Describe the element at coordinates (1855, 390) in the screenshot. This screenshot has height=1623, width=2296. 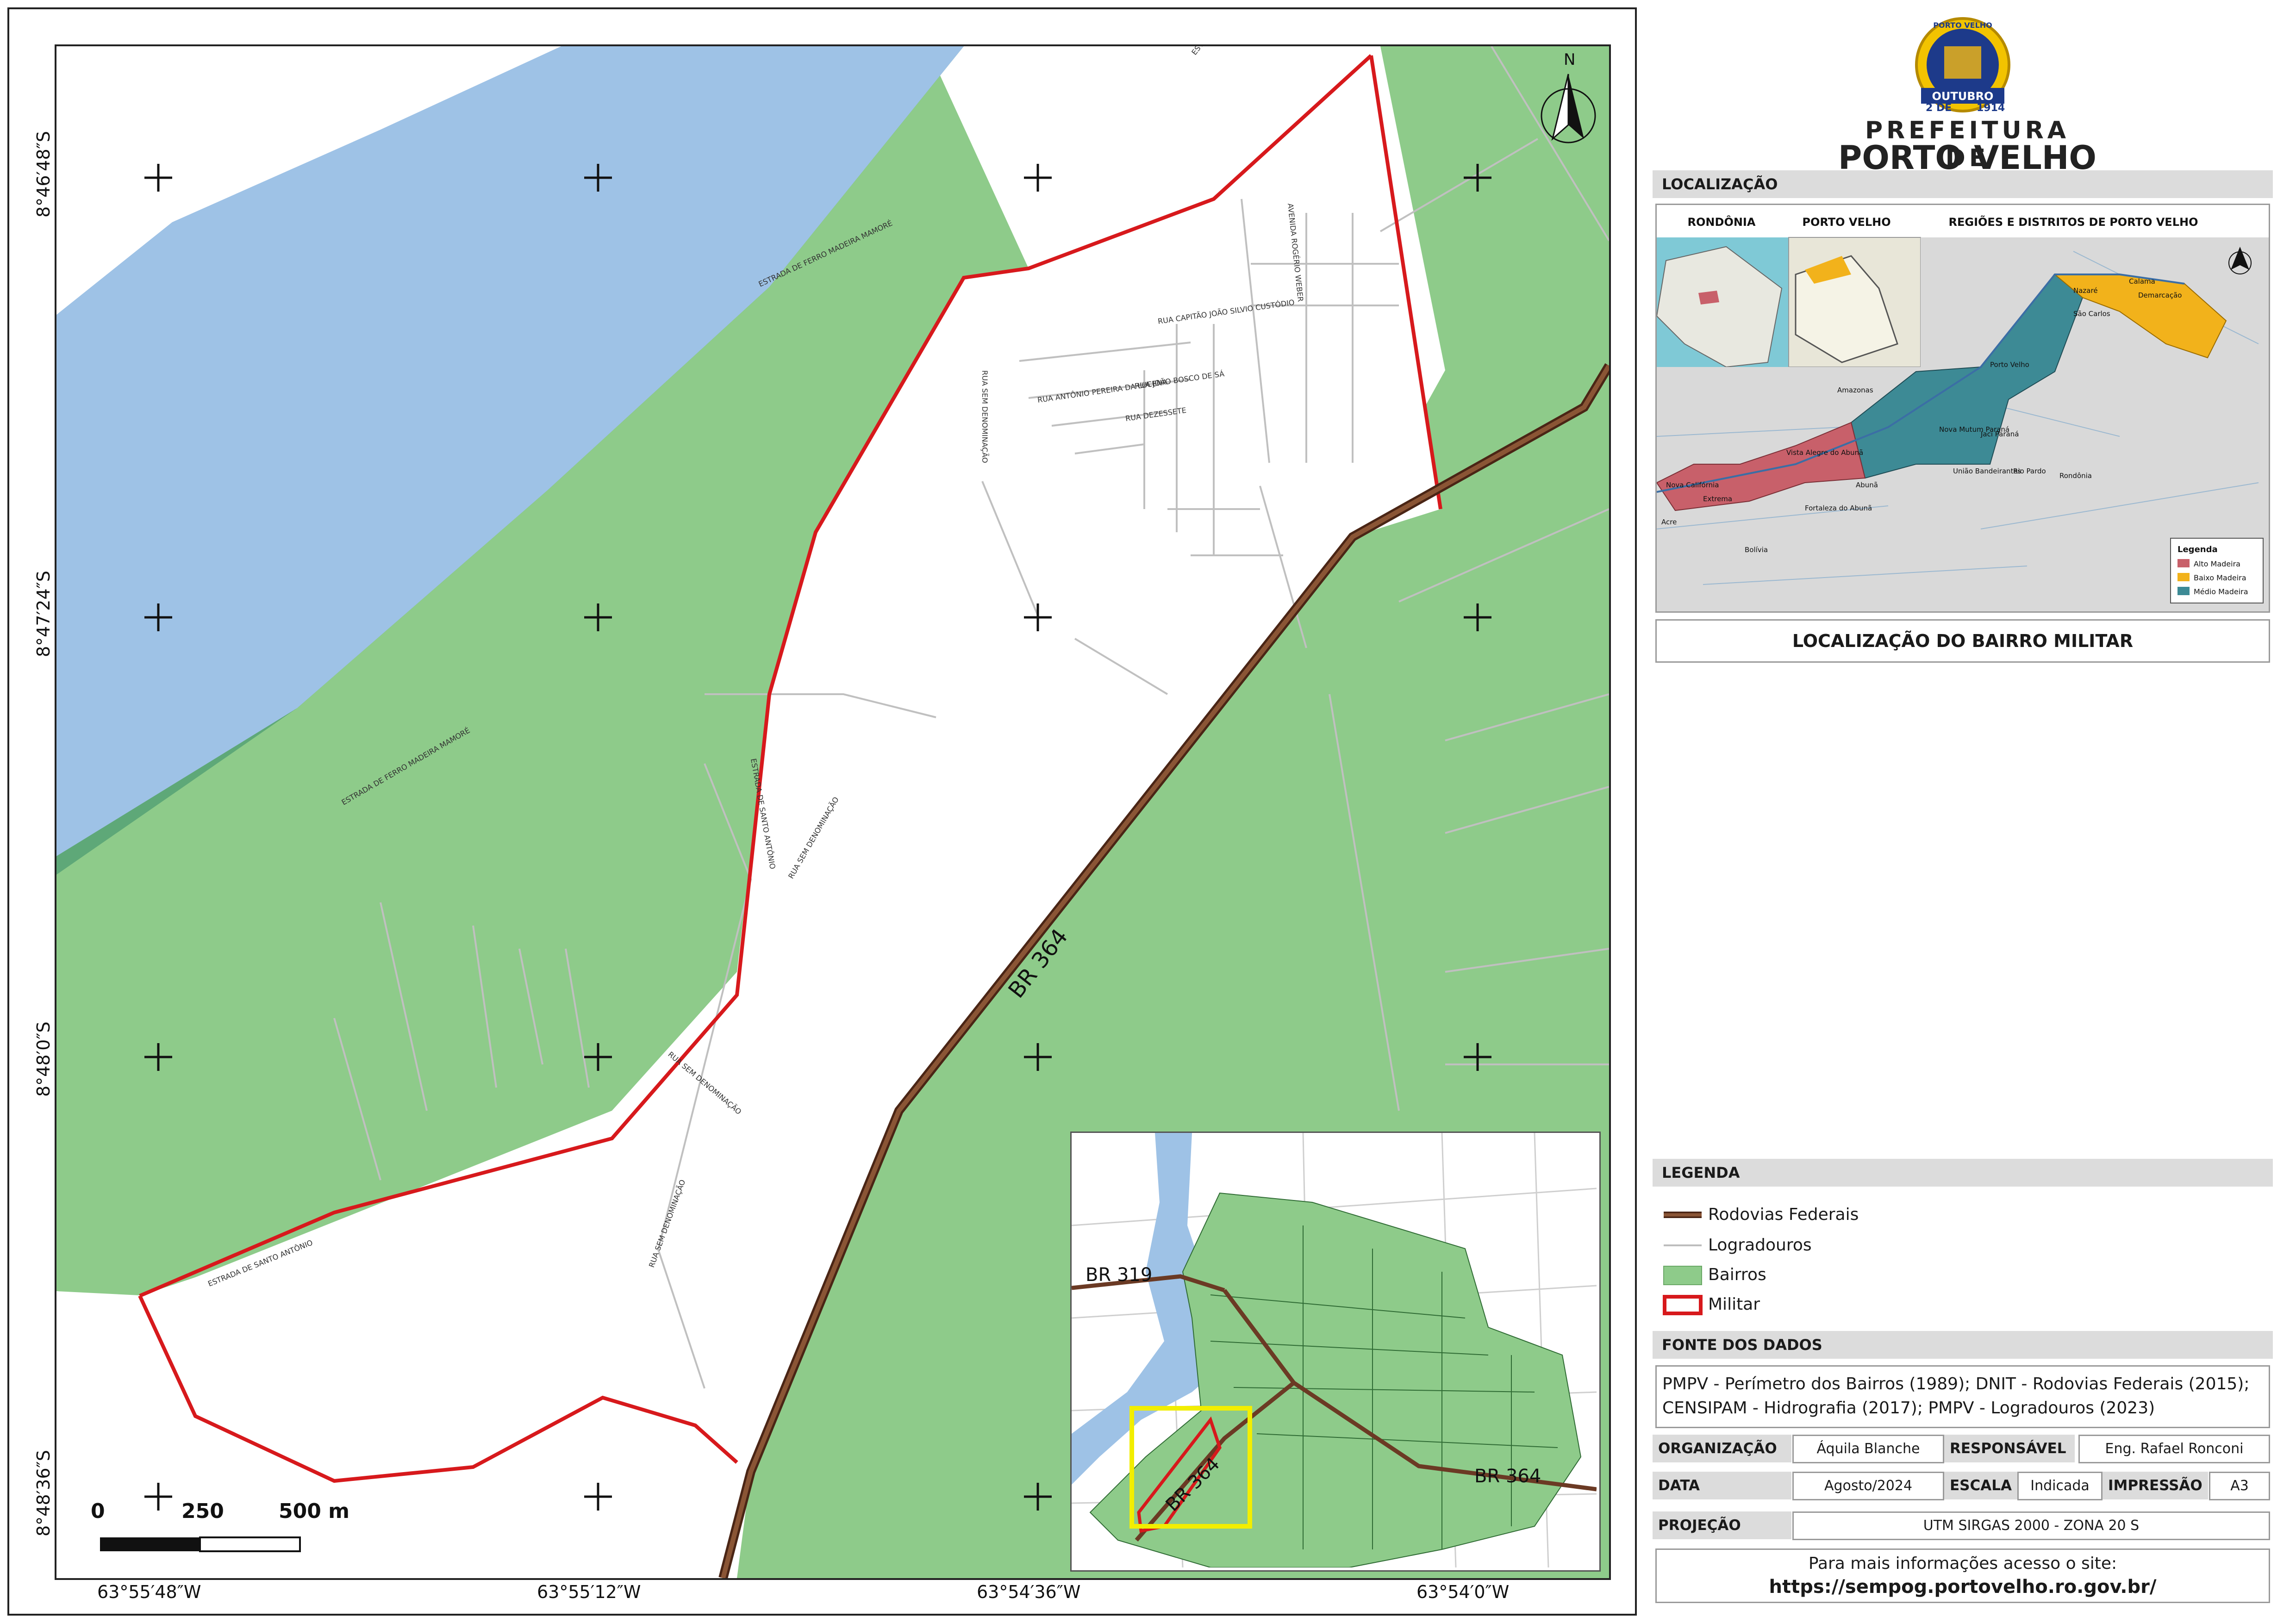
I see `svg-text: Amazonas` at that location.